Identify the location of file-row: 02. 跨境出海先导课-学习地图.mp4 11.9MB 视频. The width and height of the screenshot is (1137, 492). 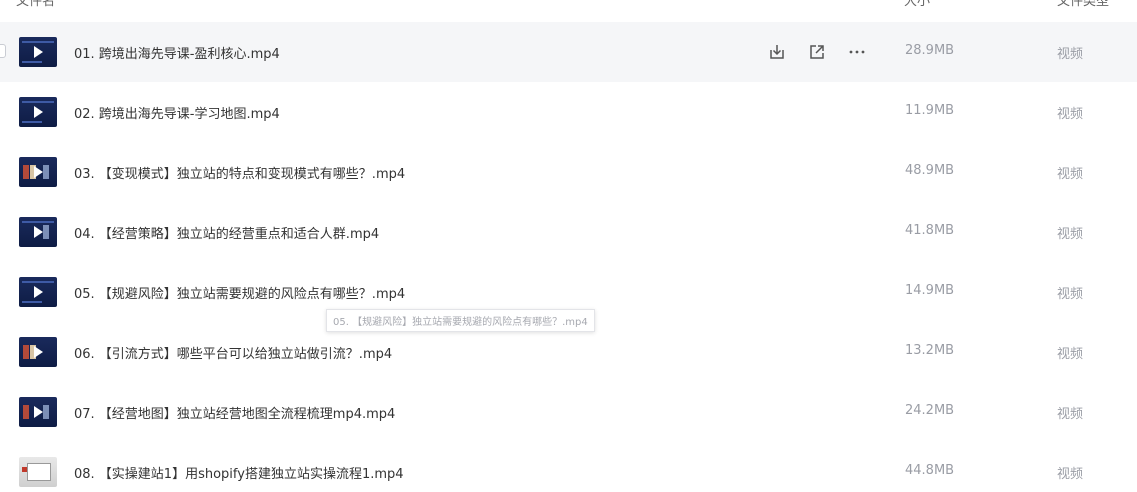
(568, 112).